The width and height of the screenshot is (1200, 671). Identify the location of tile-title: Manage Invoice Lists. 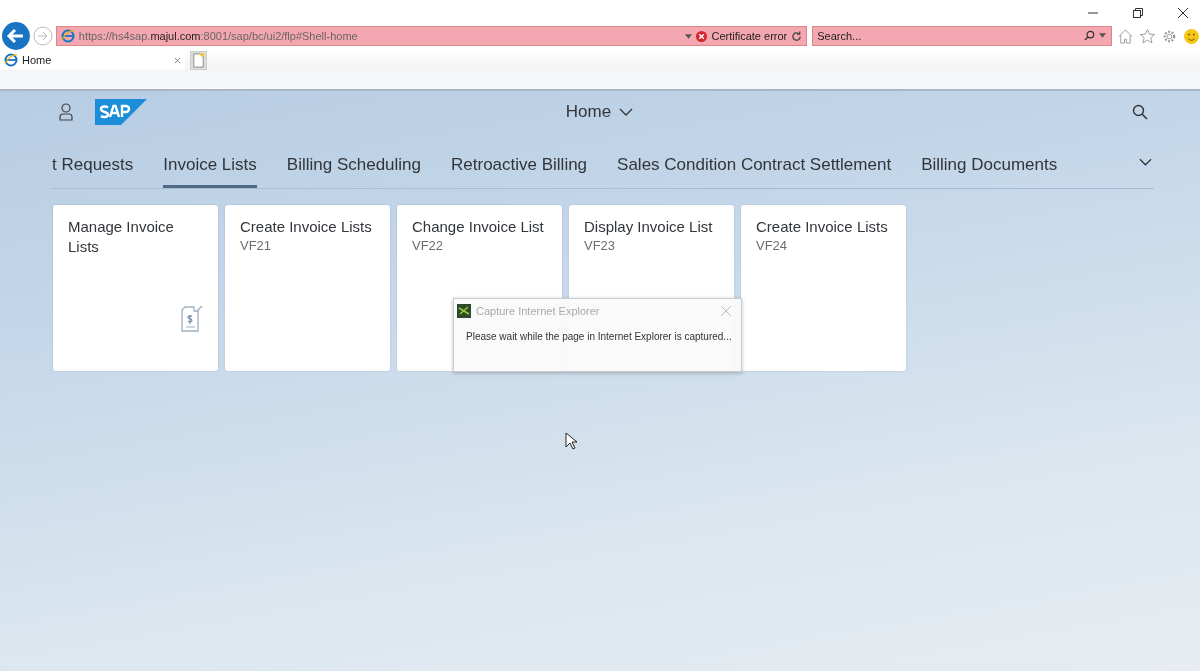
(121, 237).